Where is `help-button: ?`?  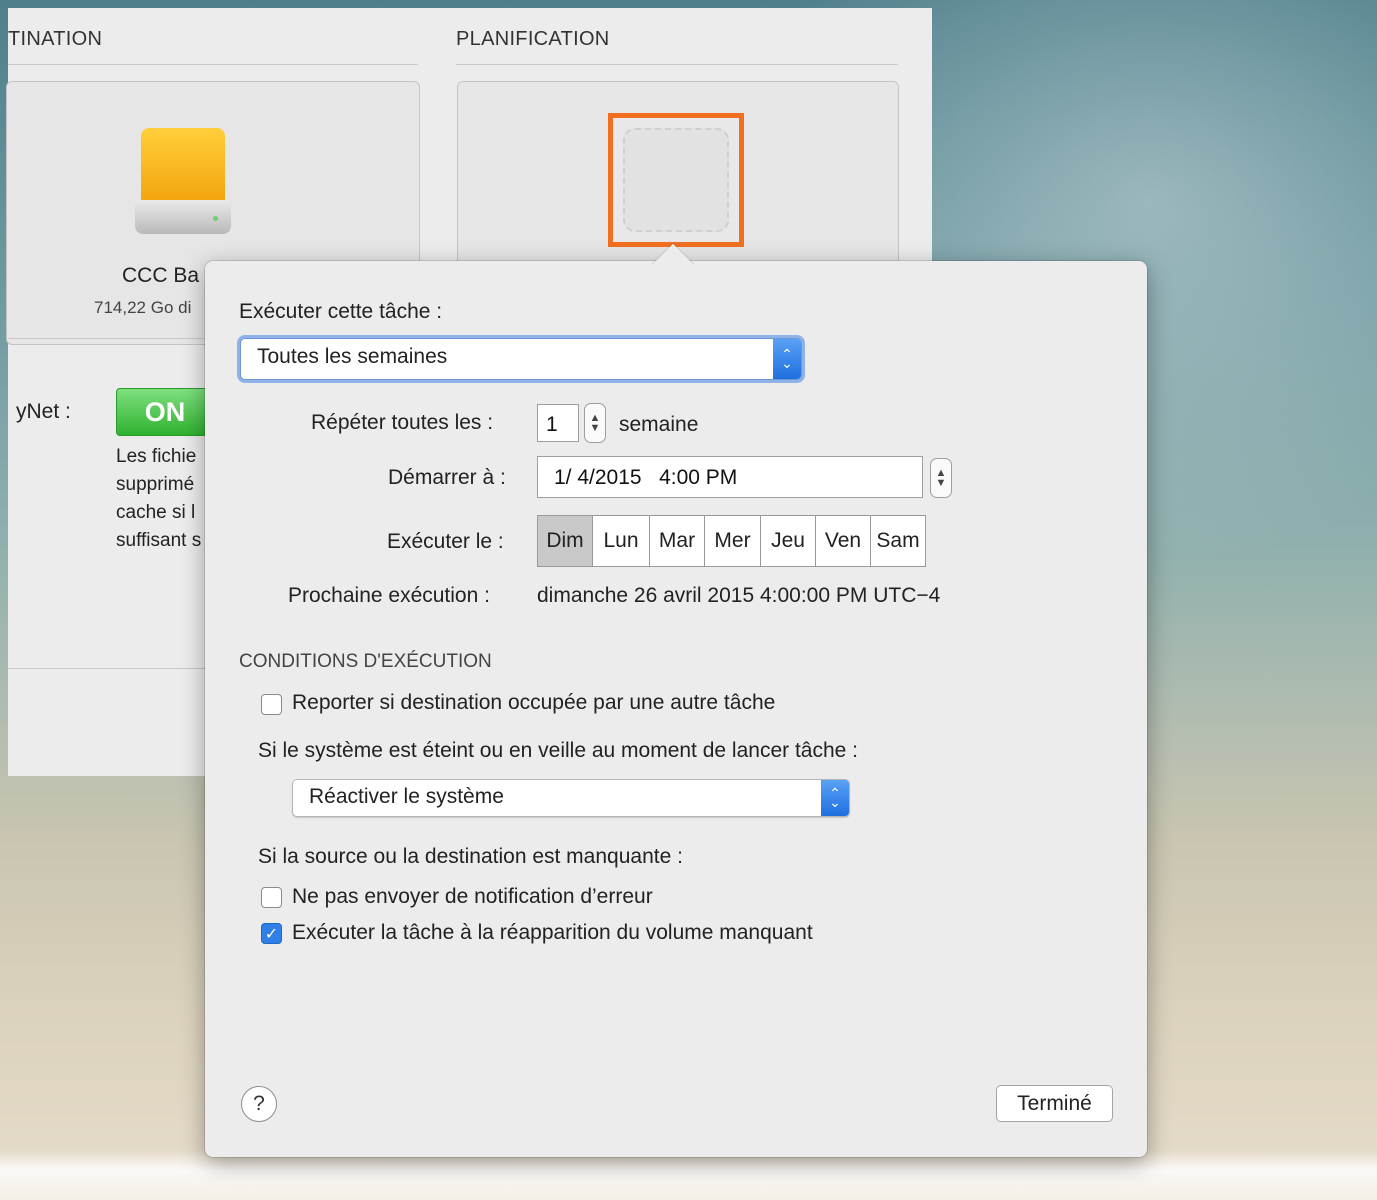
help-button: ? is located at coordinates (259, 1104).